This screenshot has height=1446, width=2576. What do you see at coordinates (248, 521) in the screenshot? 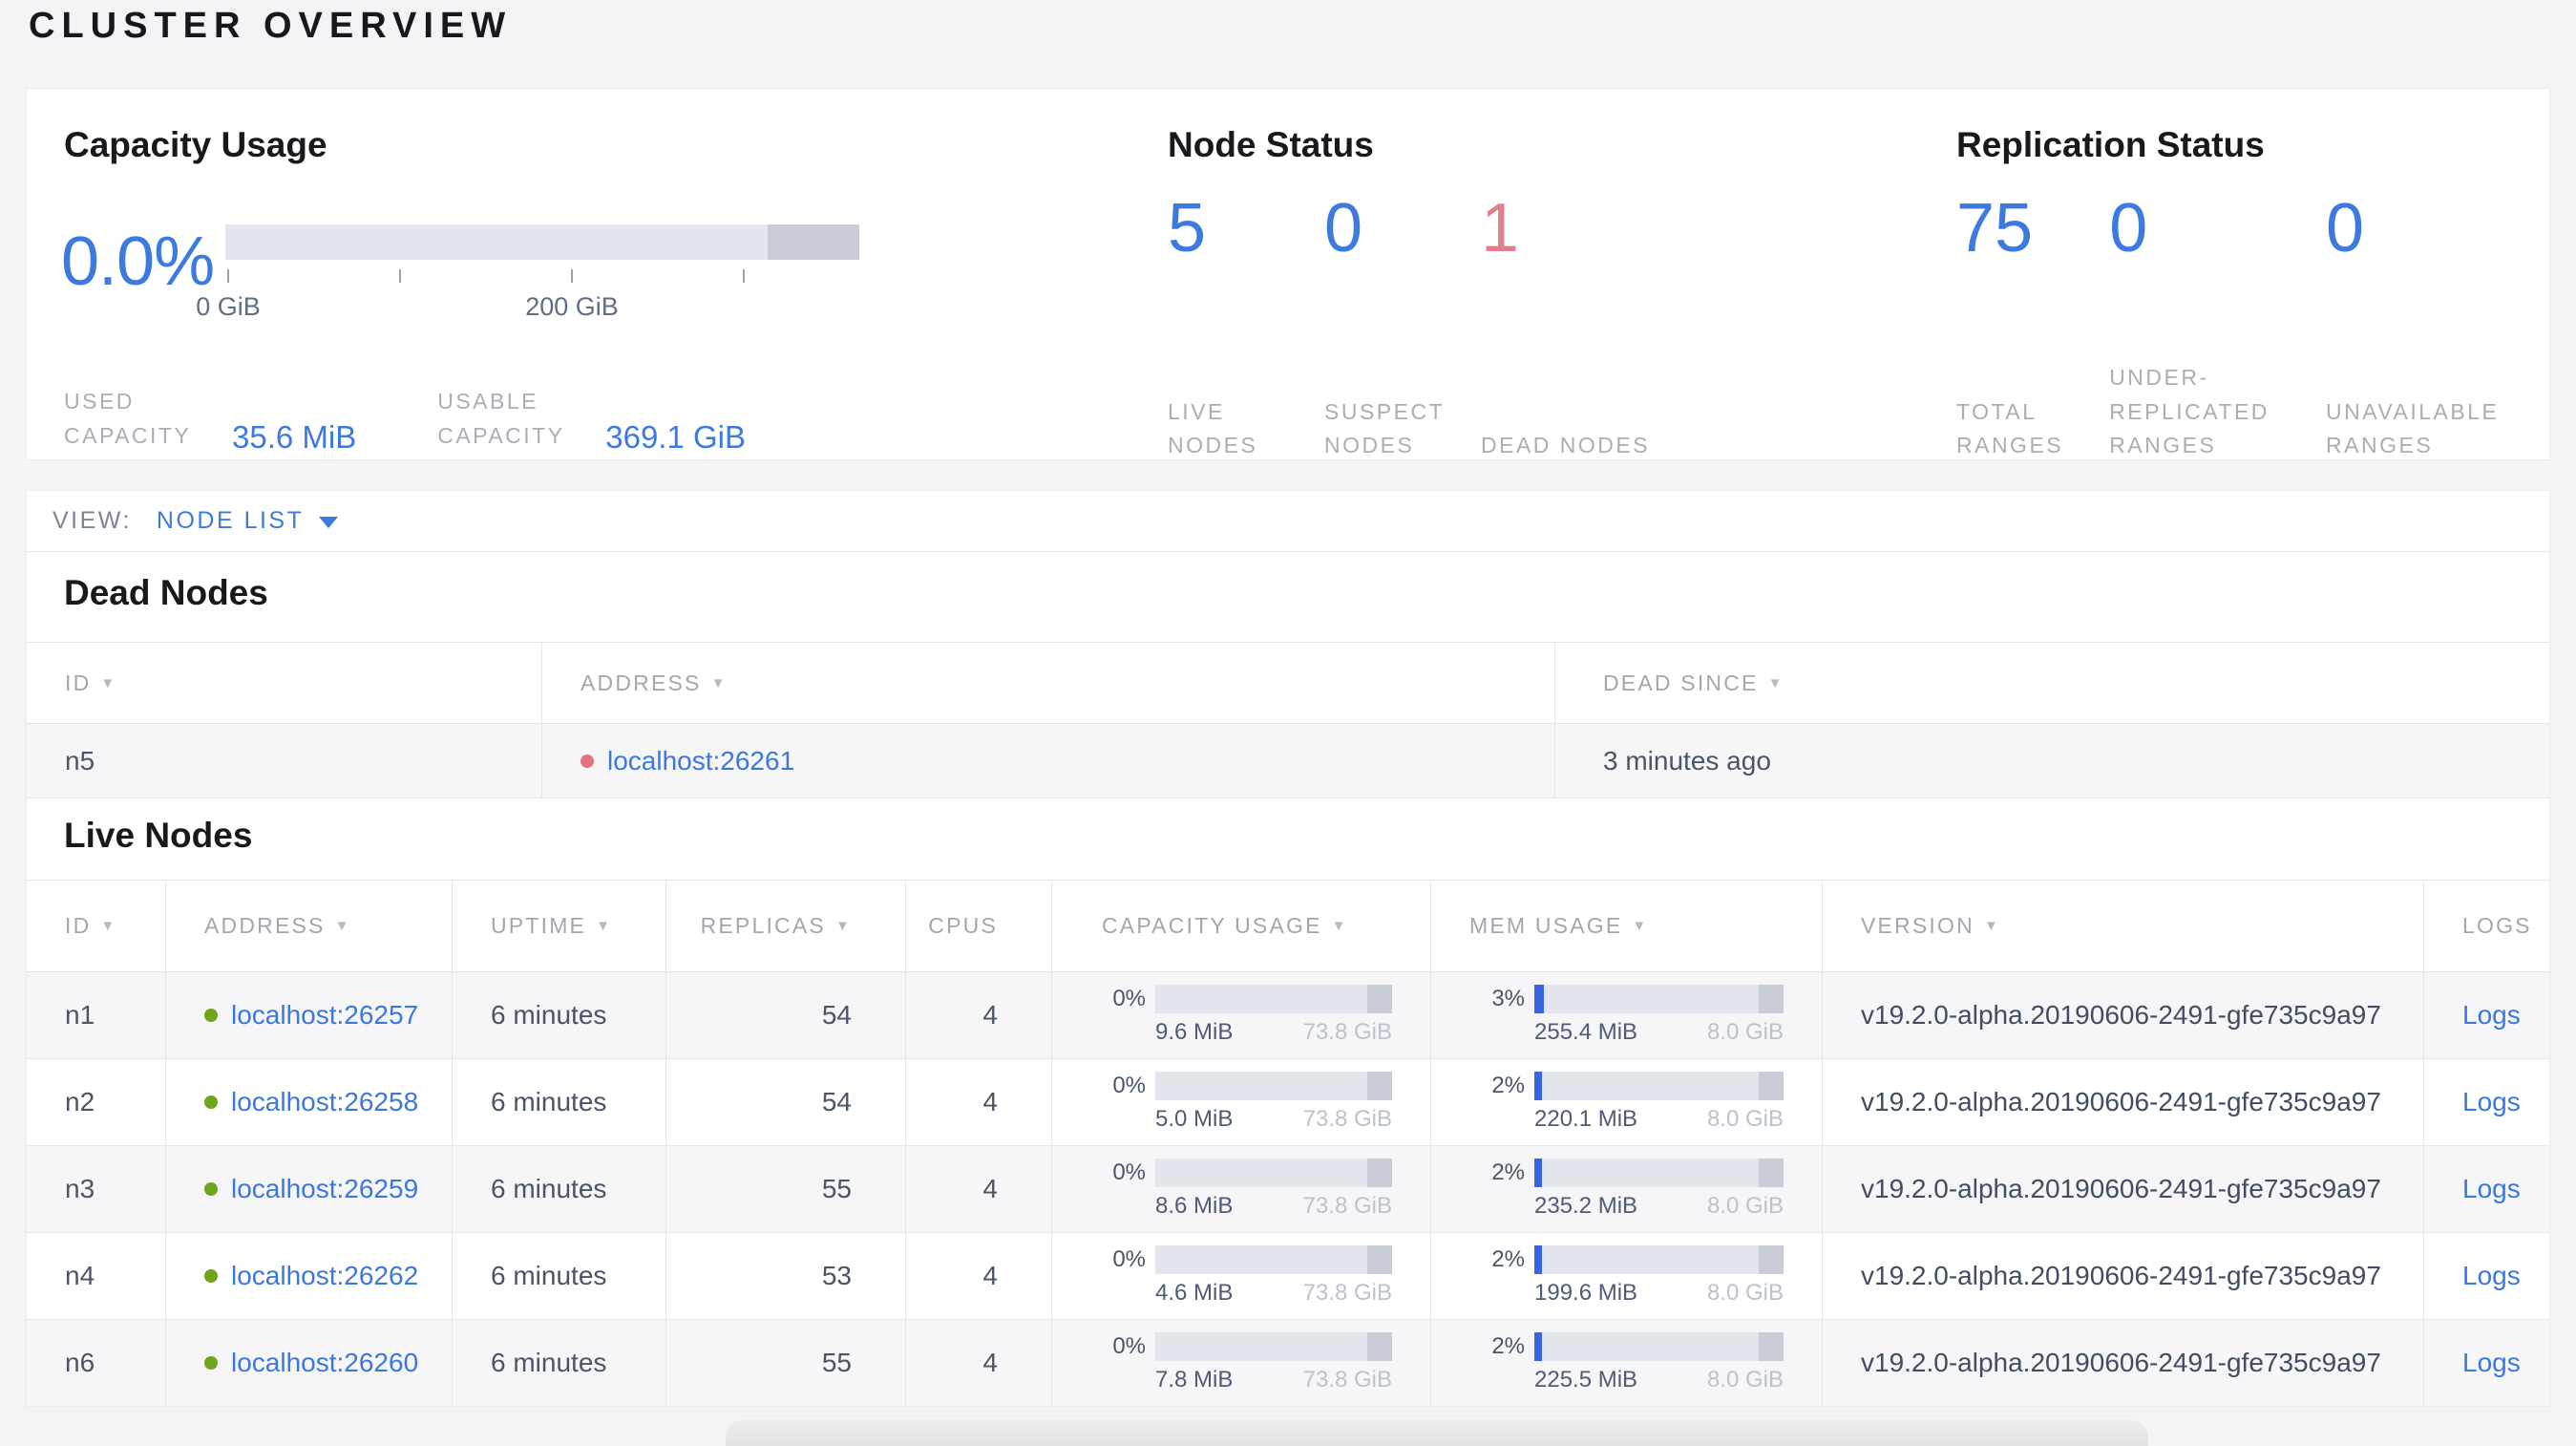
I see `view-selector-dropdown: NODE LIST` at bounding box center [248, 521].